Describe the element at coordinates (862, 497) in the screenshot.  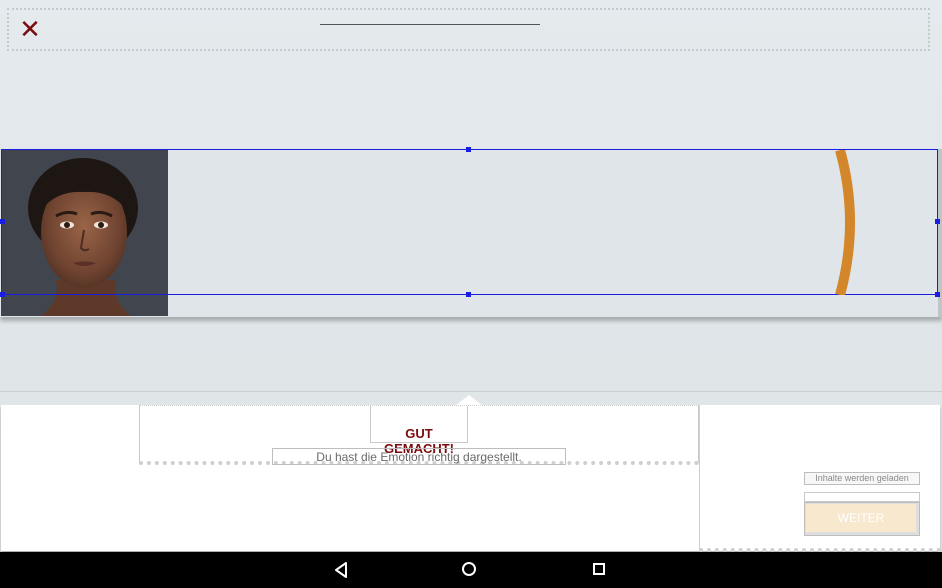
I see `empty-field` at that location.